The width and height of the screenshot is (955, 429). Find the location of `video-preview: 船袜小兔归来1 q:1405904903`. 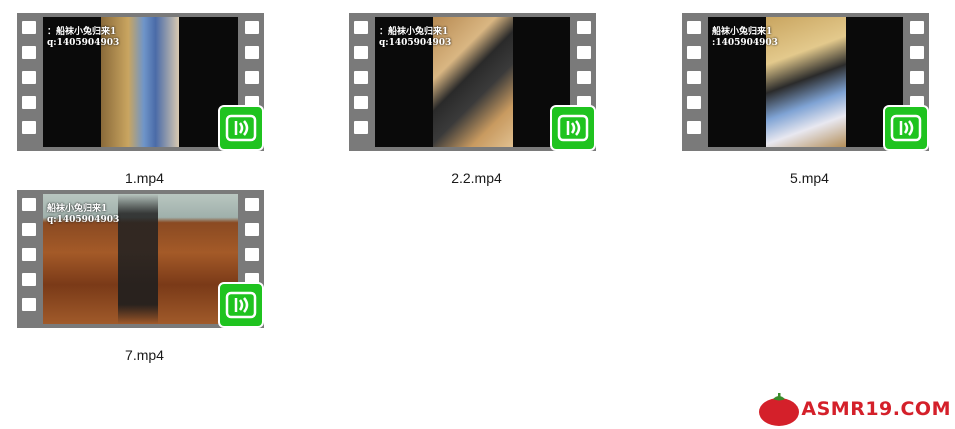

video-preview: 船袜小兔归来1 q:1405904903 is located at coordinates (140, 259).